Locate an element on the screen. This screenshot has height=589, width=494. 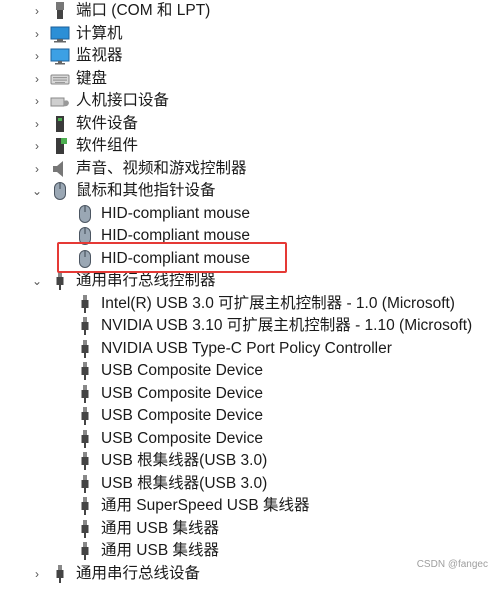
tree-category: › 声音、视频和游戏控制器 is located at coordinates (247, 169).